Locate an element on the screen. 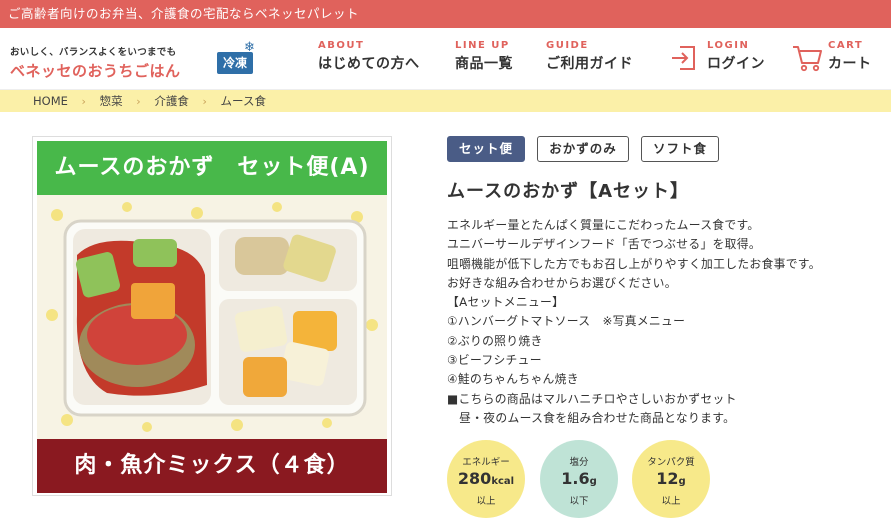 The width and height of the screenshot is (891, 525). nutrition-label: エネルギー is located at coordinates (486, 462).